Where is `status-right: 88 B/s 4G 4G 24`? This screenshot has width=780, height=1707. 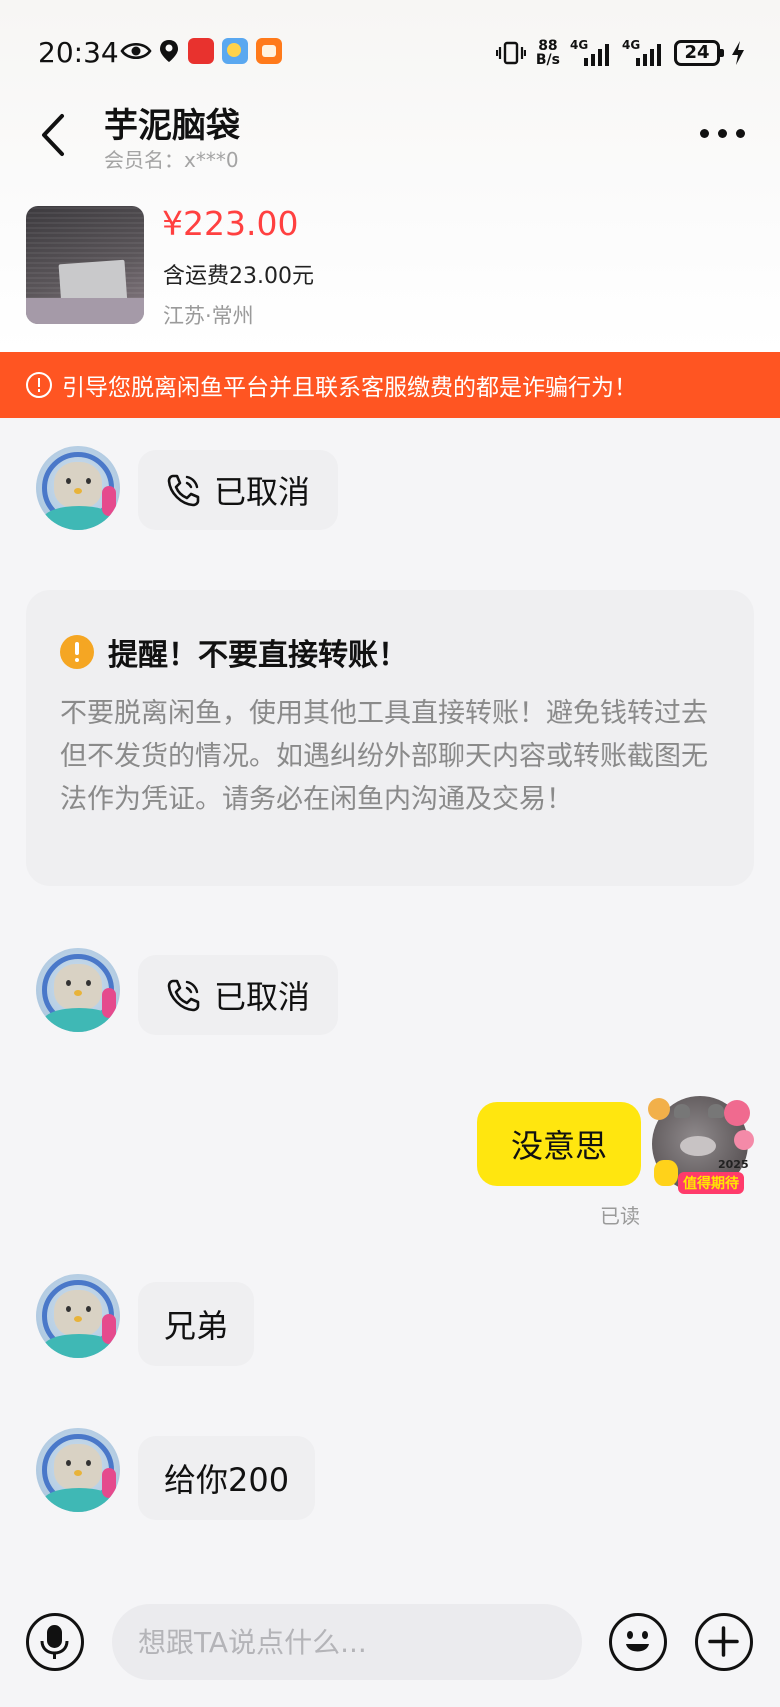 status-right: 88 B/s 4G 4G 24 is located at coordinates (620, 53).